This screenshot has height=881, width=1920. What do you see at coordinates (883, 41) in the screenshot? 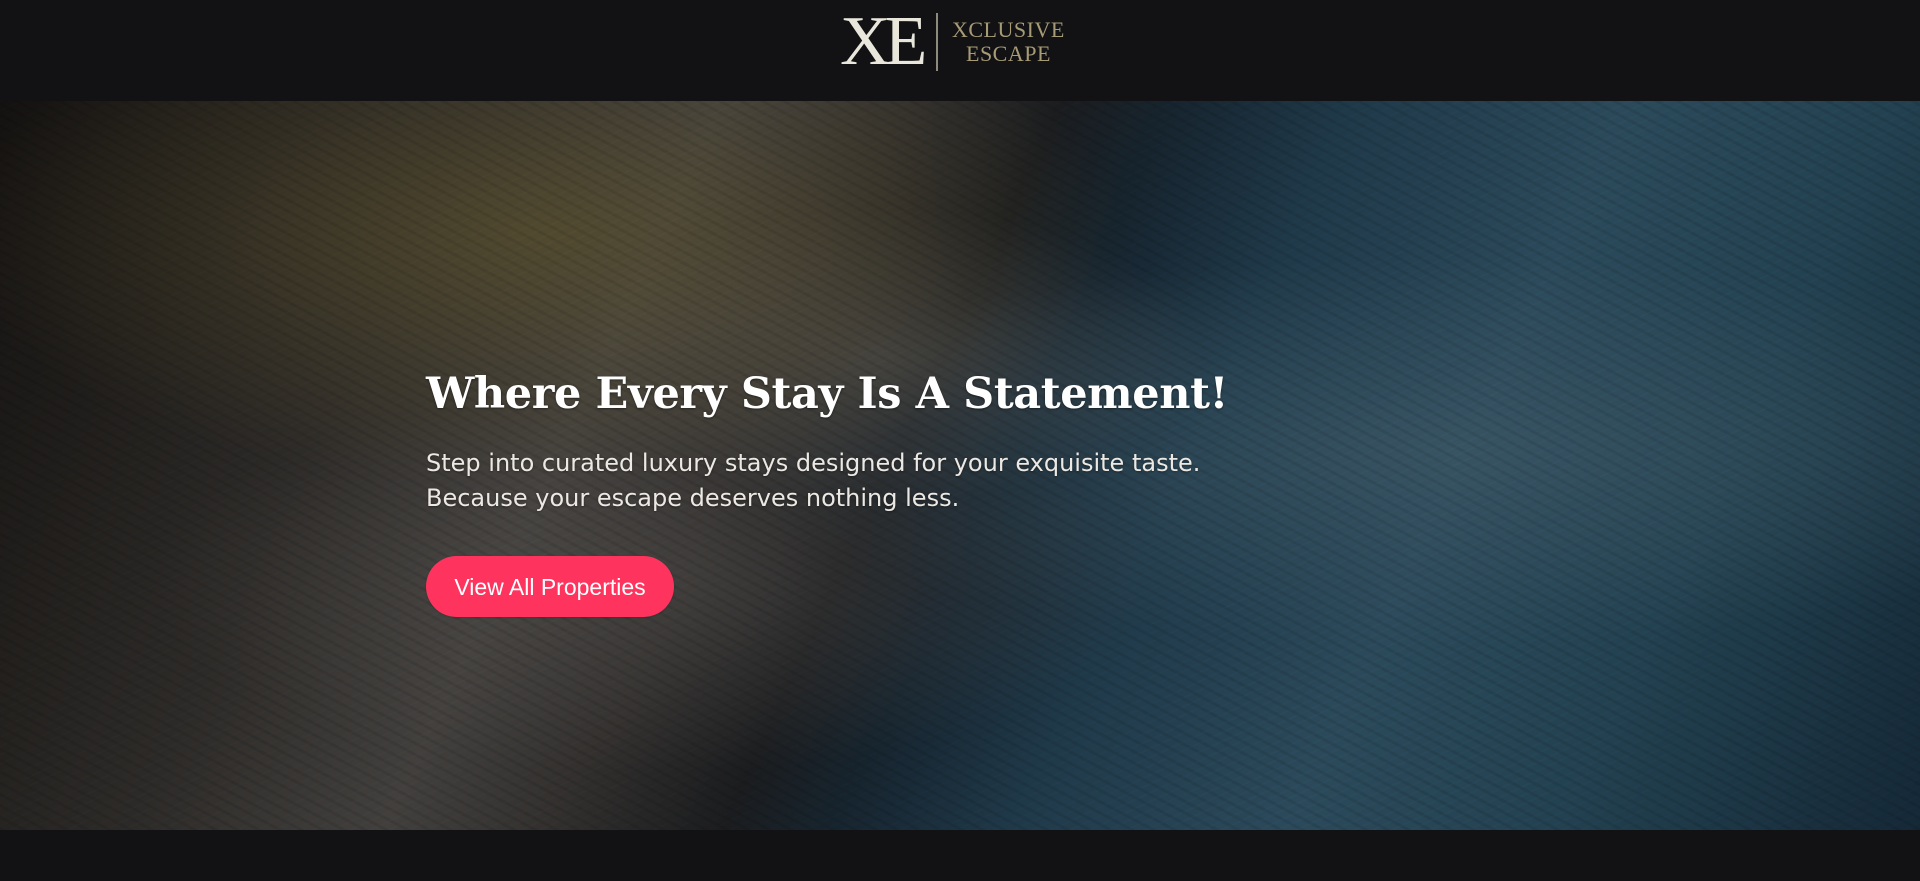
I see `logo-monogram: XE` at bounding box center [883, 41].